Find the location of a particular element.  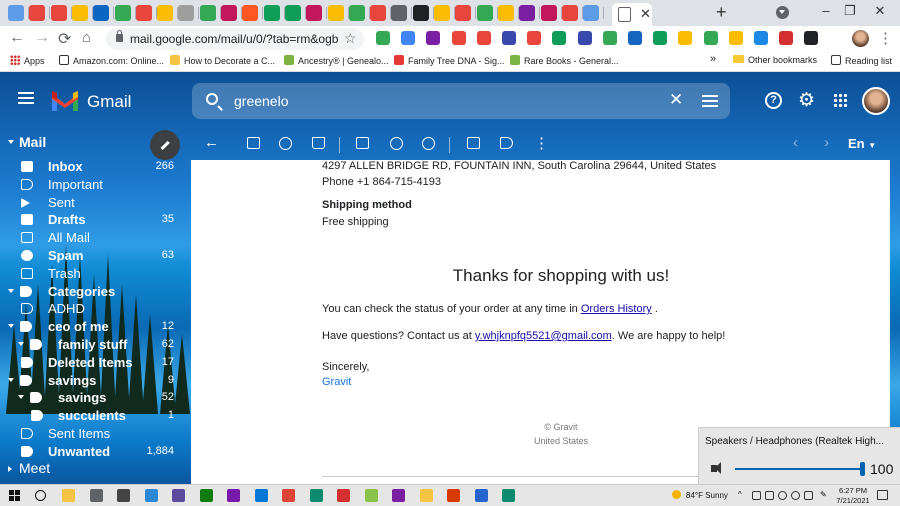

clear-search-icon: ✕ is located at coordinates (676, 100).